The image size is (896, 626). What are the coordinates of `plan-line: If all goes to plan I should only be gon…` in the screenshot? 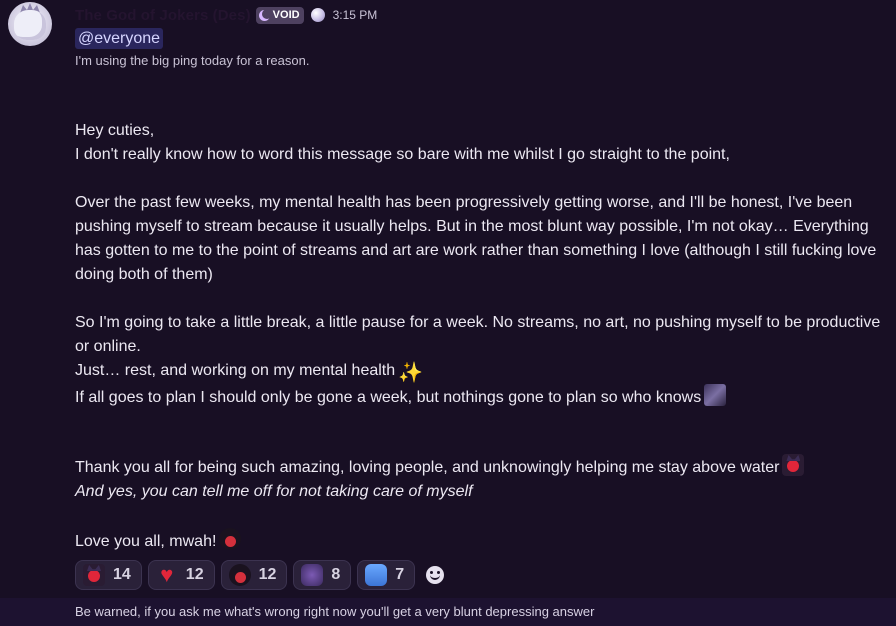 It's located at (483, 397).